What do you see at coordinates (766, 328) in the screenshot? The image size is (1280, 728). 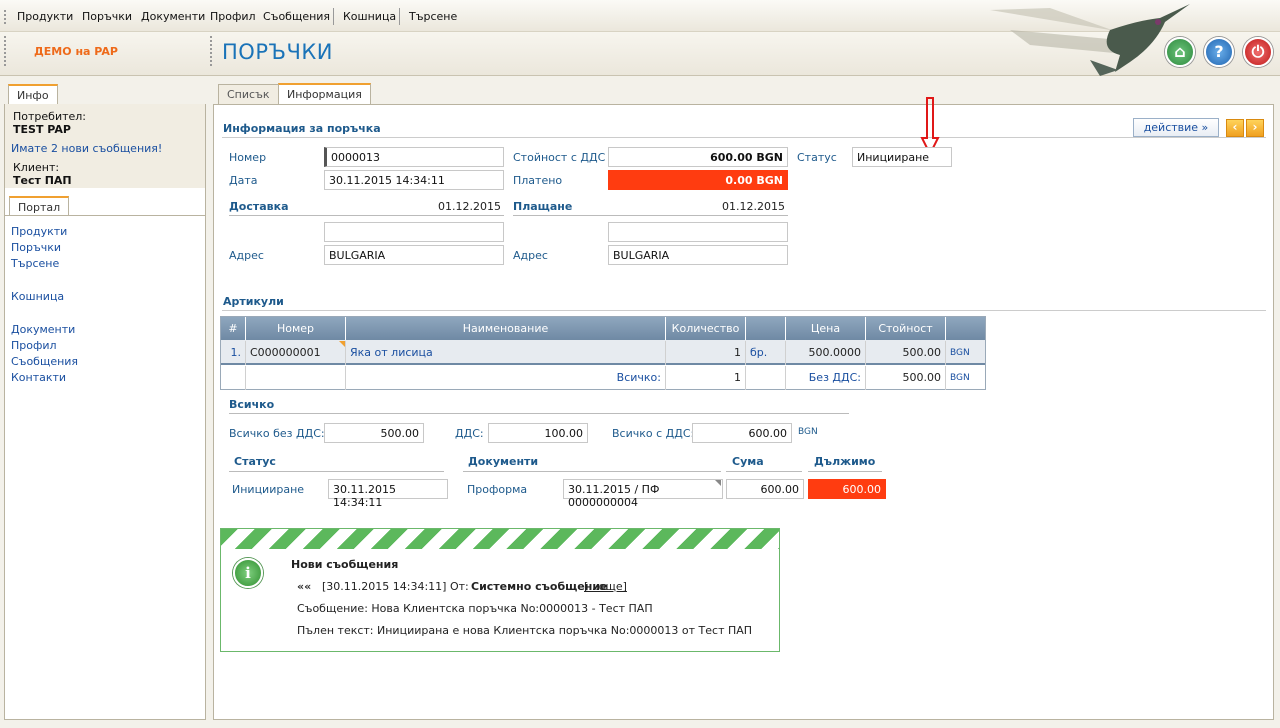 I see `grid-header-unit` at bounding box center [766, 328].